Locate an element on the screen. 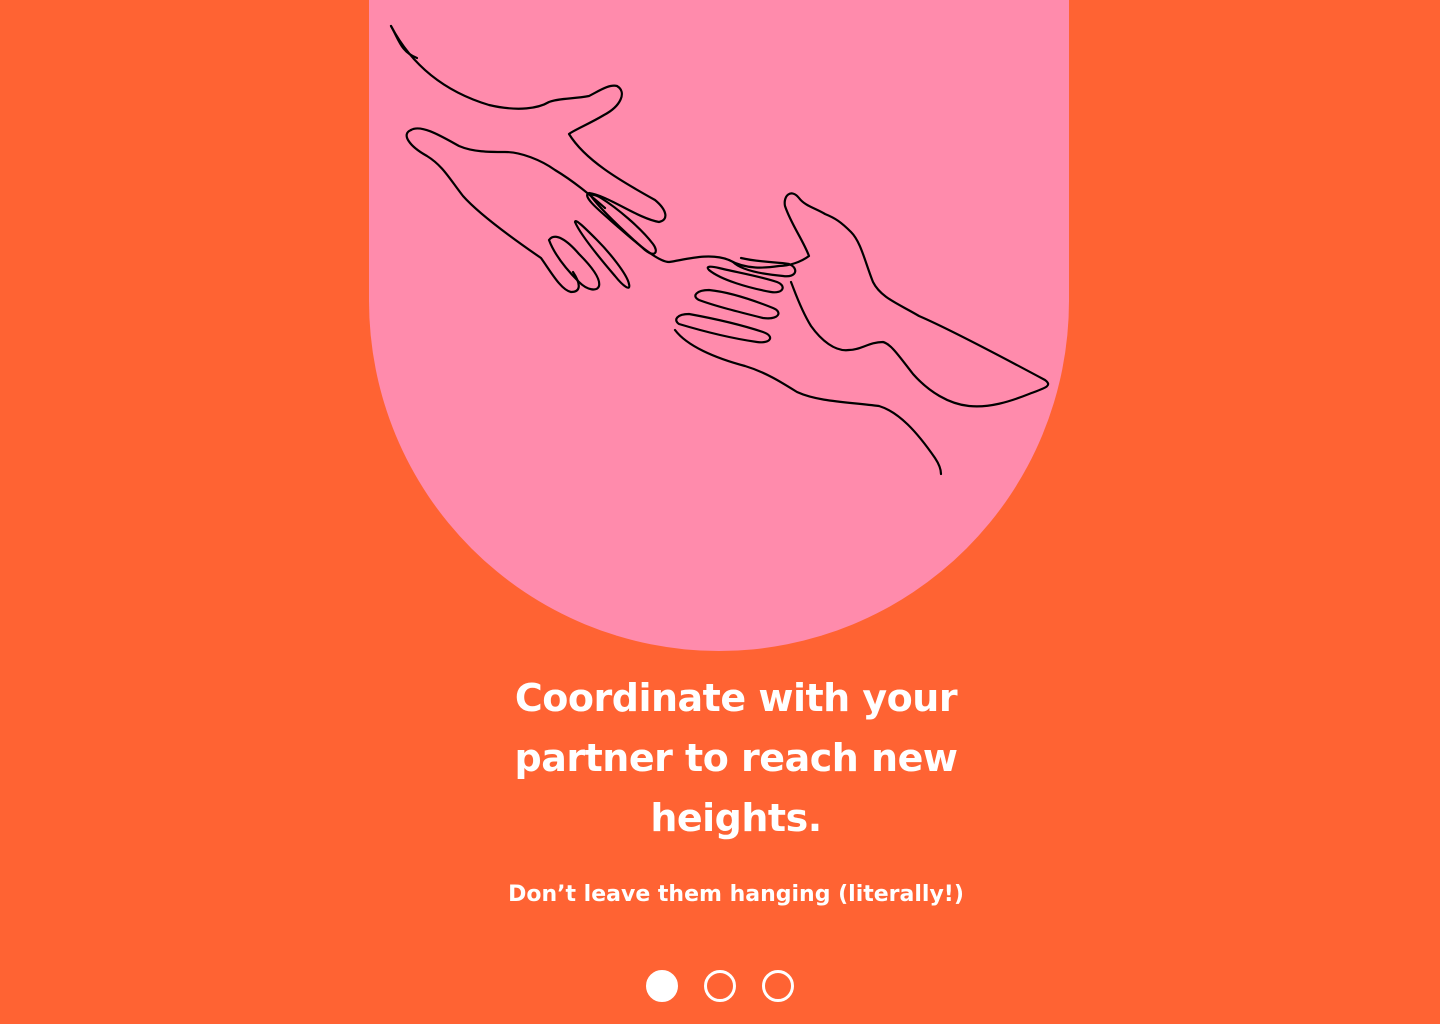 The width and height of the screenshot is (1440, 1024). left-hand-outline is located at coordinates (560, 144).